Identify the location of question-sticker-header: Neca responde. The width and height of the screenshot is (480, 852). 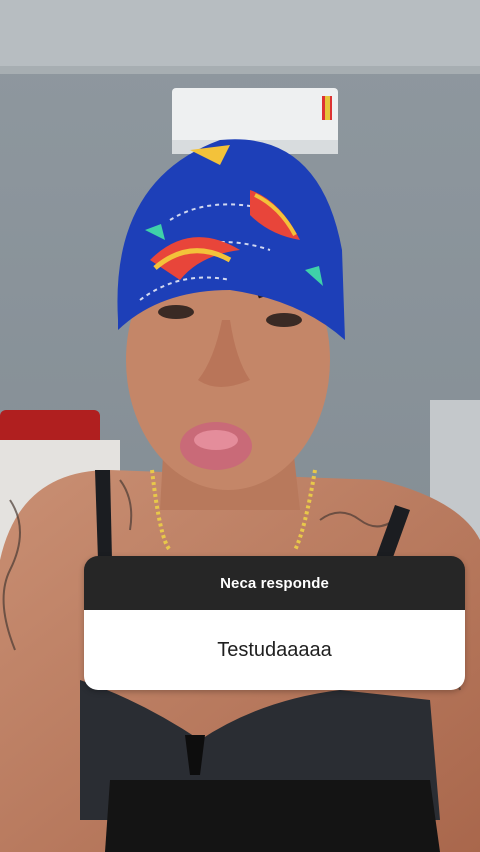
(274, 583).